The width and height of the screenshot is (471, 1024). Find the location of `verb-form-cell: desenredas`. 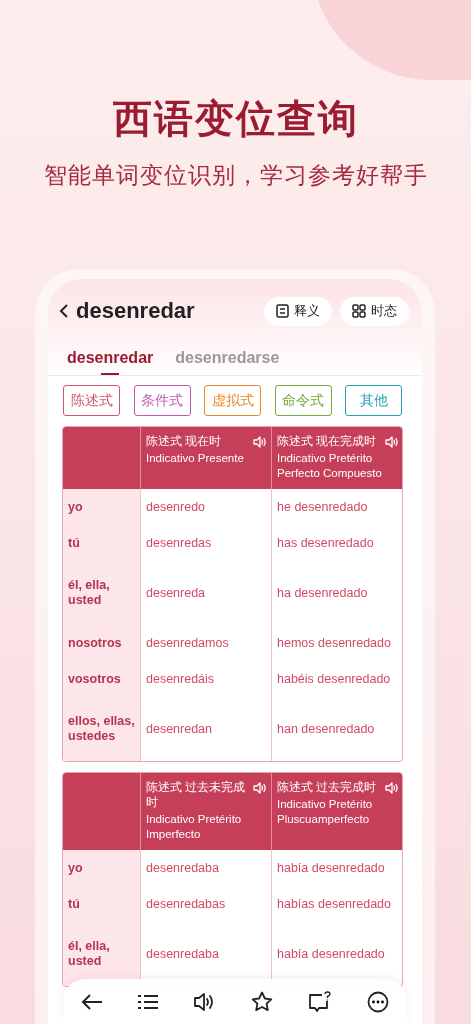

verb-form-cell: desenredas is located at coordinates (205, 543).